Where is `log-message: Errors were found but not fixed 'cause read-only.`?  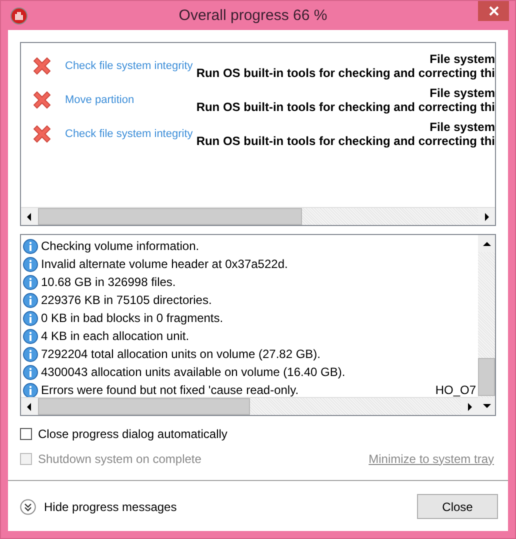 log-message: Errors were found but not fixed 'cause read-only. is located at coordinates (170, 390).